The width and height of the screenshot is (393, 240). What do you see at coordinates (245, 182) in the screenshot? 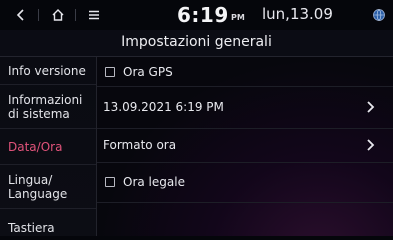
I see `dst-row: Ora legale` at bounding box center [245, 182].